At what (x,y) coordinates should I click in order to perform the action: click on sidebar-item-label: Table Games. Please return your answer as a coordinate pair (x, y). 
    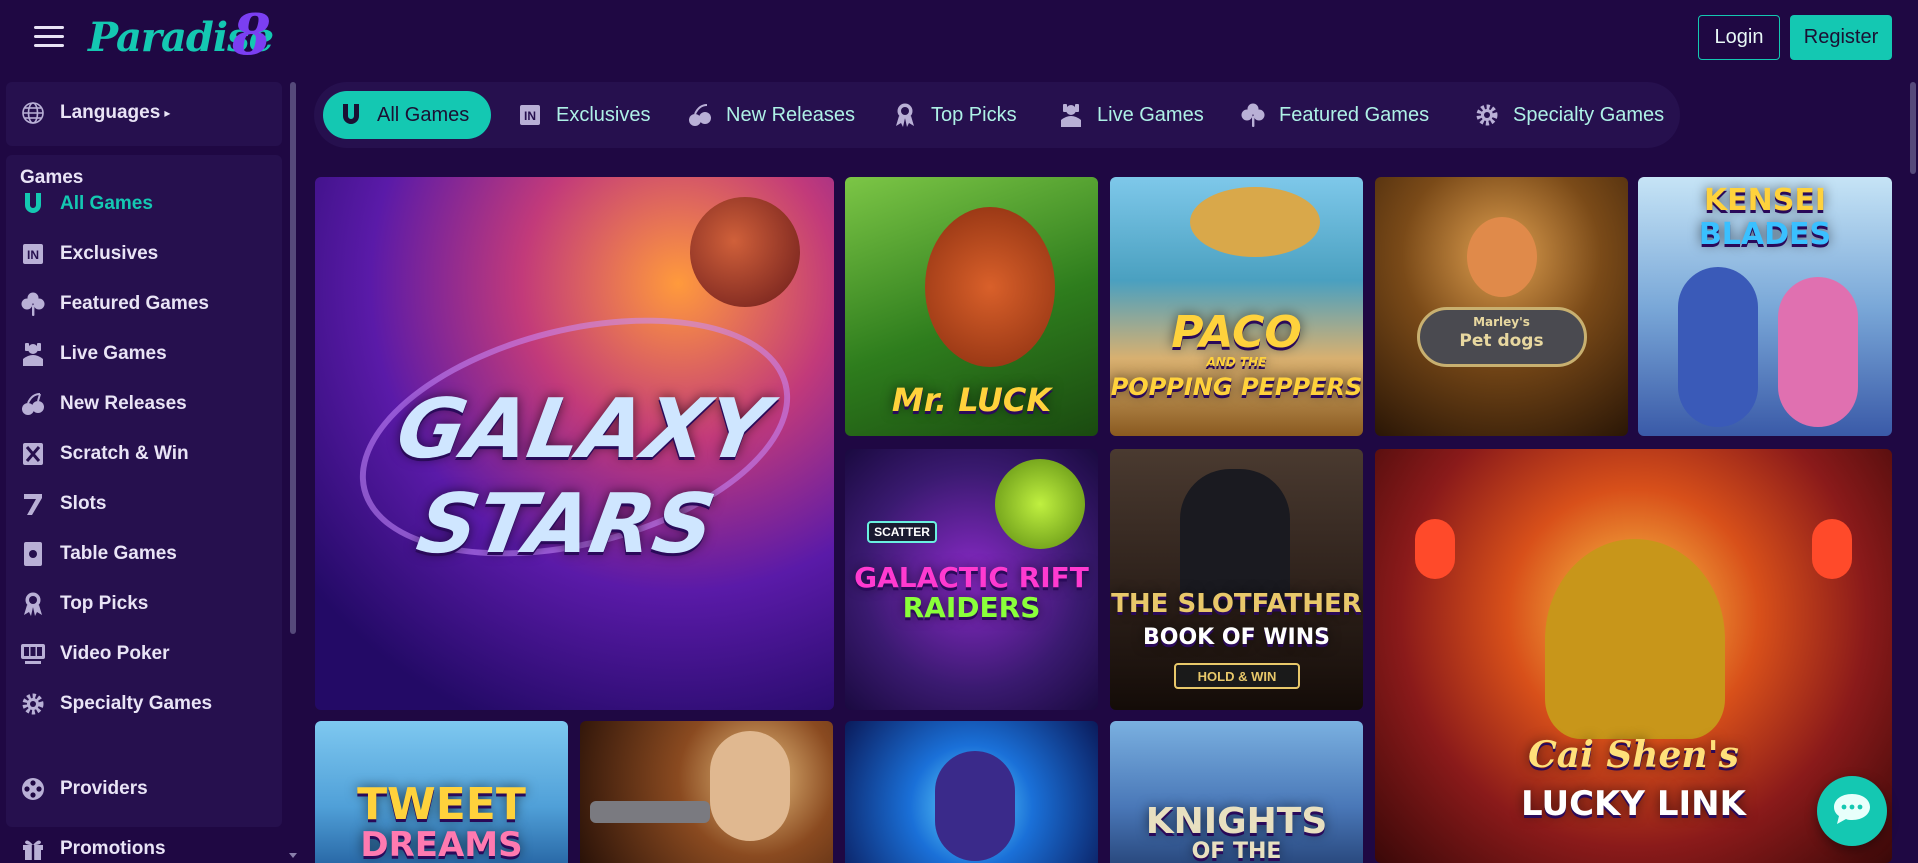
    Looking at the image, I should click on (118, 553).